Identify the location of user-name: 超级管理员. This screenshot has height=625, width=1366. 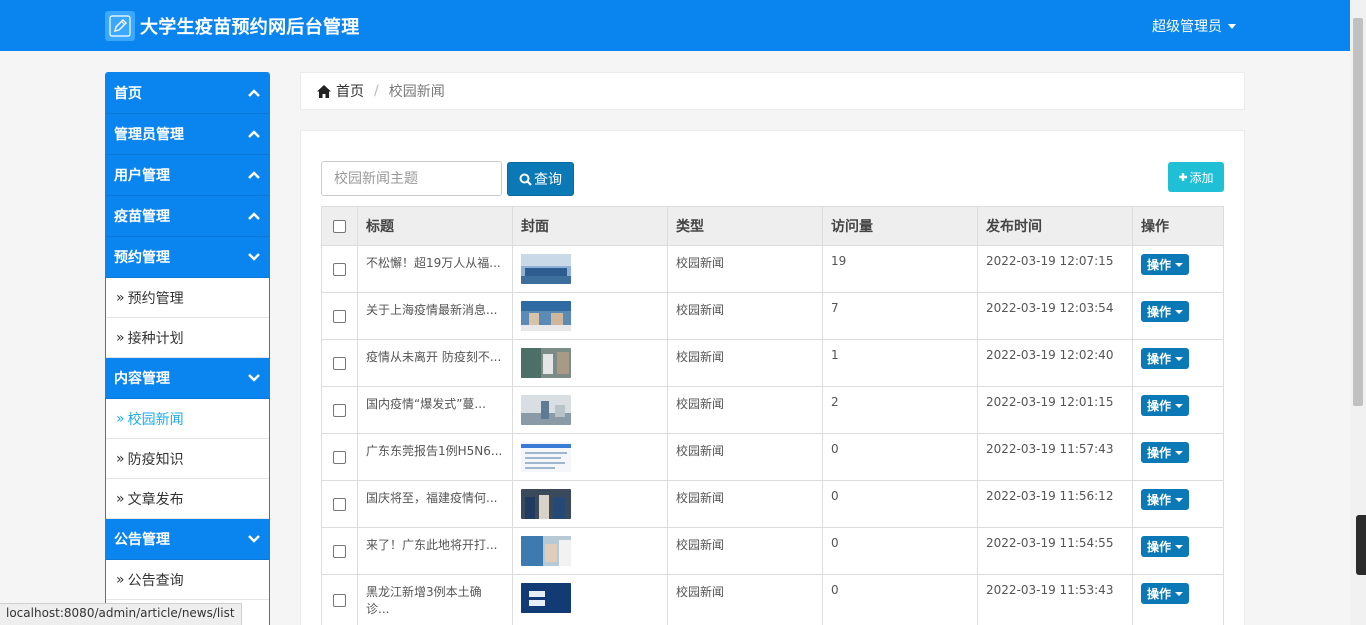
(1187, 27).